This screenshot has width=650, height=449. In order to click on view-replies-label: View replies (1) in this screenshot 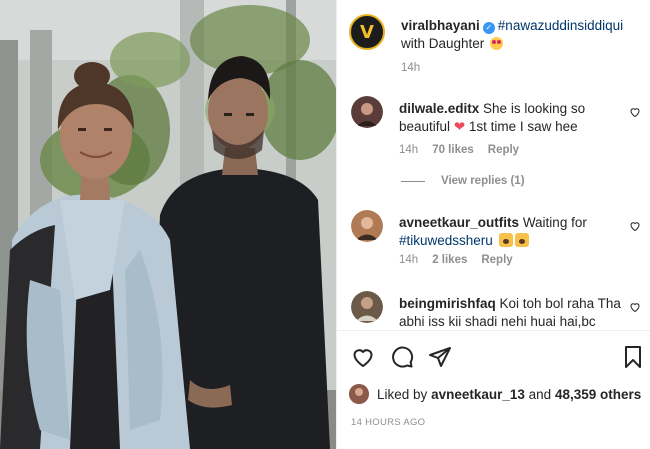, I will do `click(483, 181)`.